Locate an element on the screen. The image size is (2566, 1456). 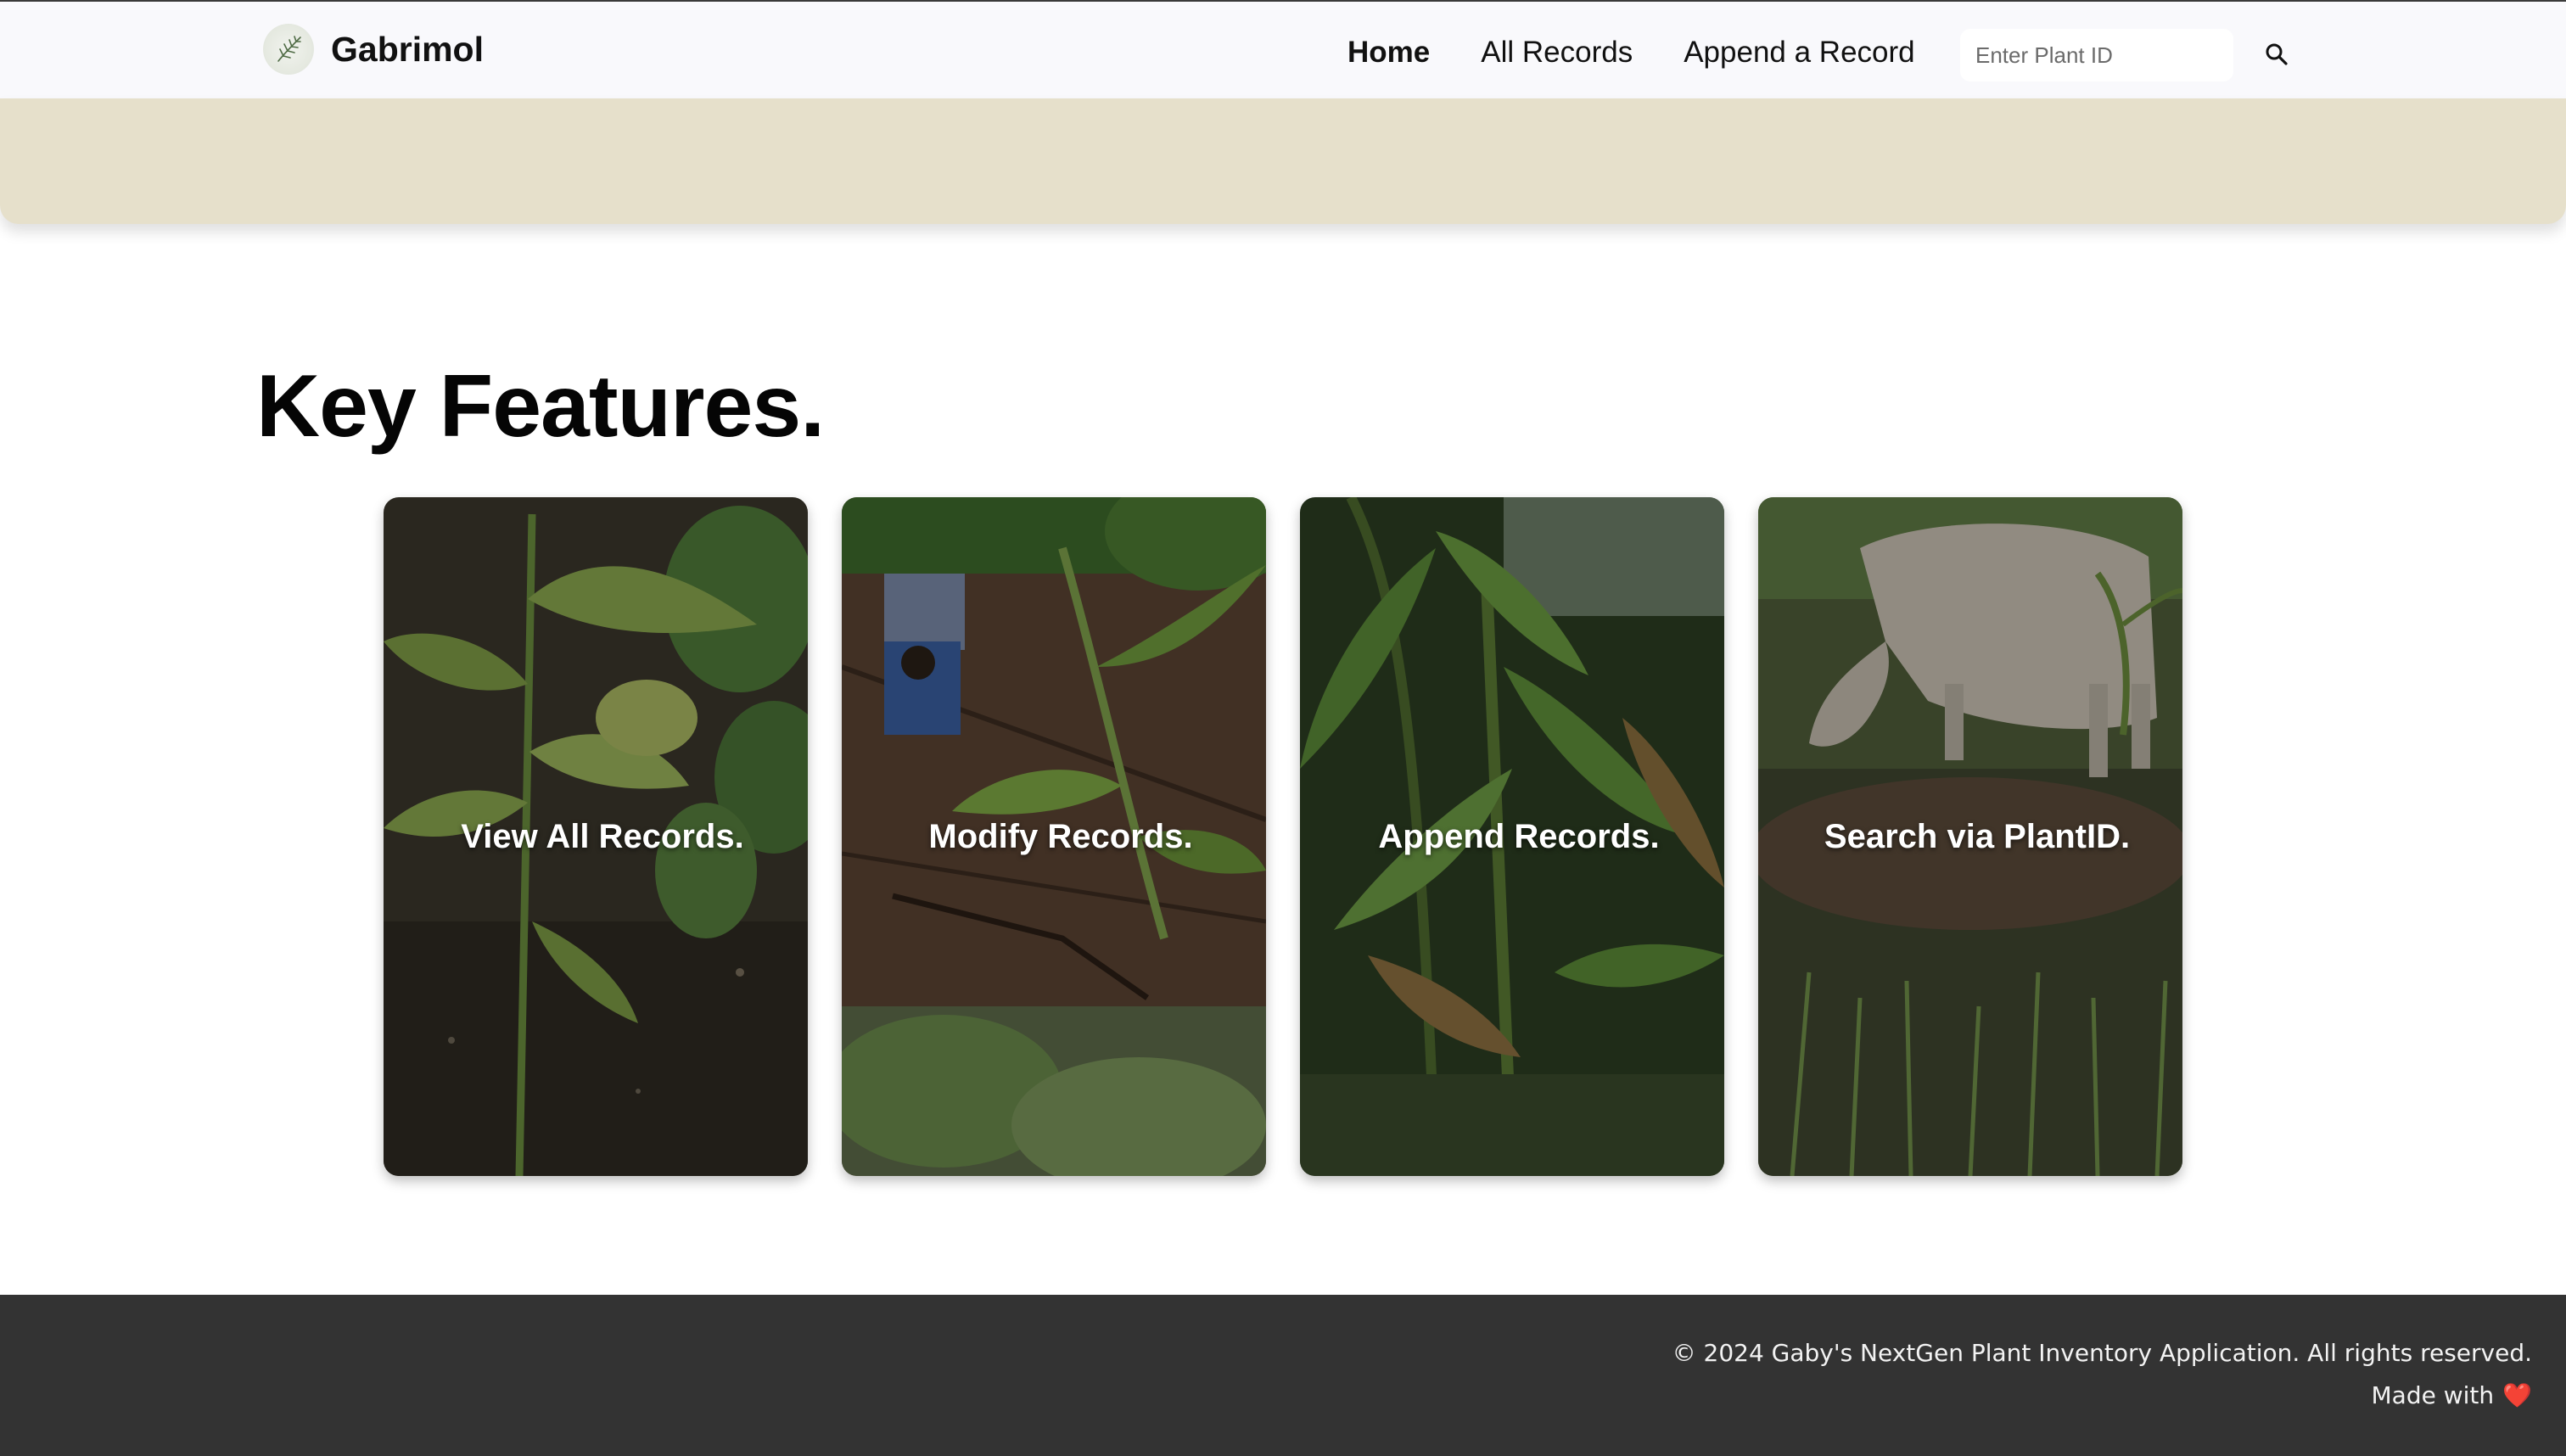
brand: Gabrimol is located at coordinates (373, 49).